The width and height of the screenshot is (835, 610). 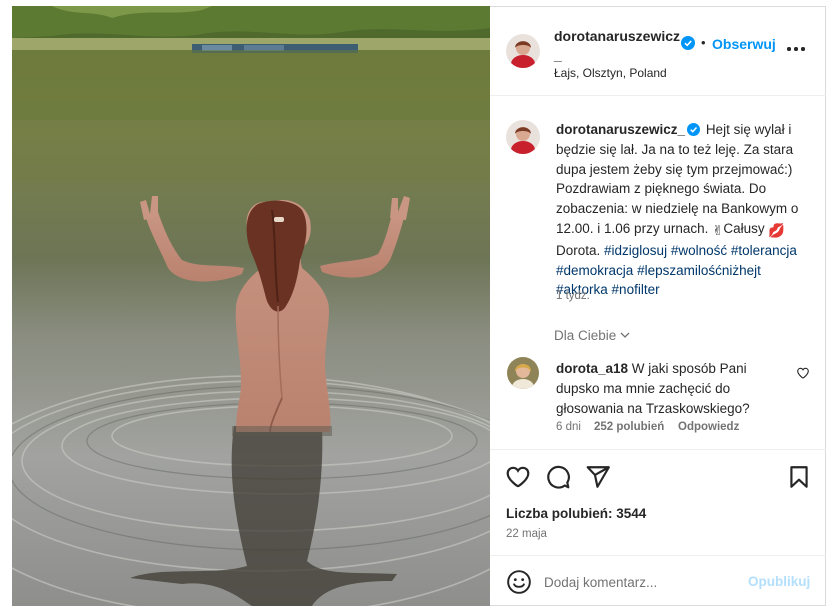 I want to click on post-location: Łajs, Olsztyn, Poland, so click(x=610, y=73).